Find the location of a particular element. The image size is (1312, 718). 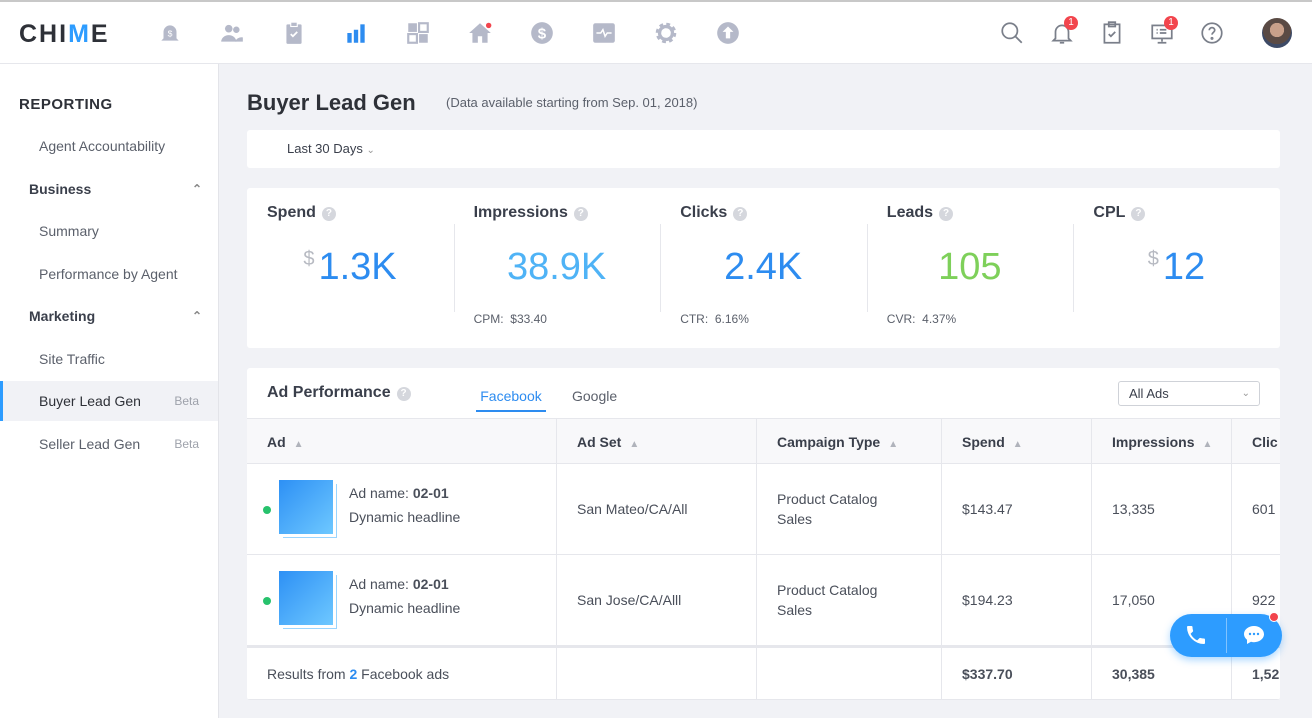

tab-facebook: Facebook is located at coordinates (511, 400).